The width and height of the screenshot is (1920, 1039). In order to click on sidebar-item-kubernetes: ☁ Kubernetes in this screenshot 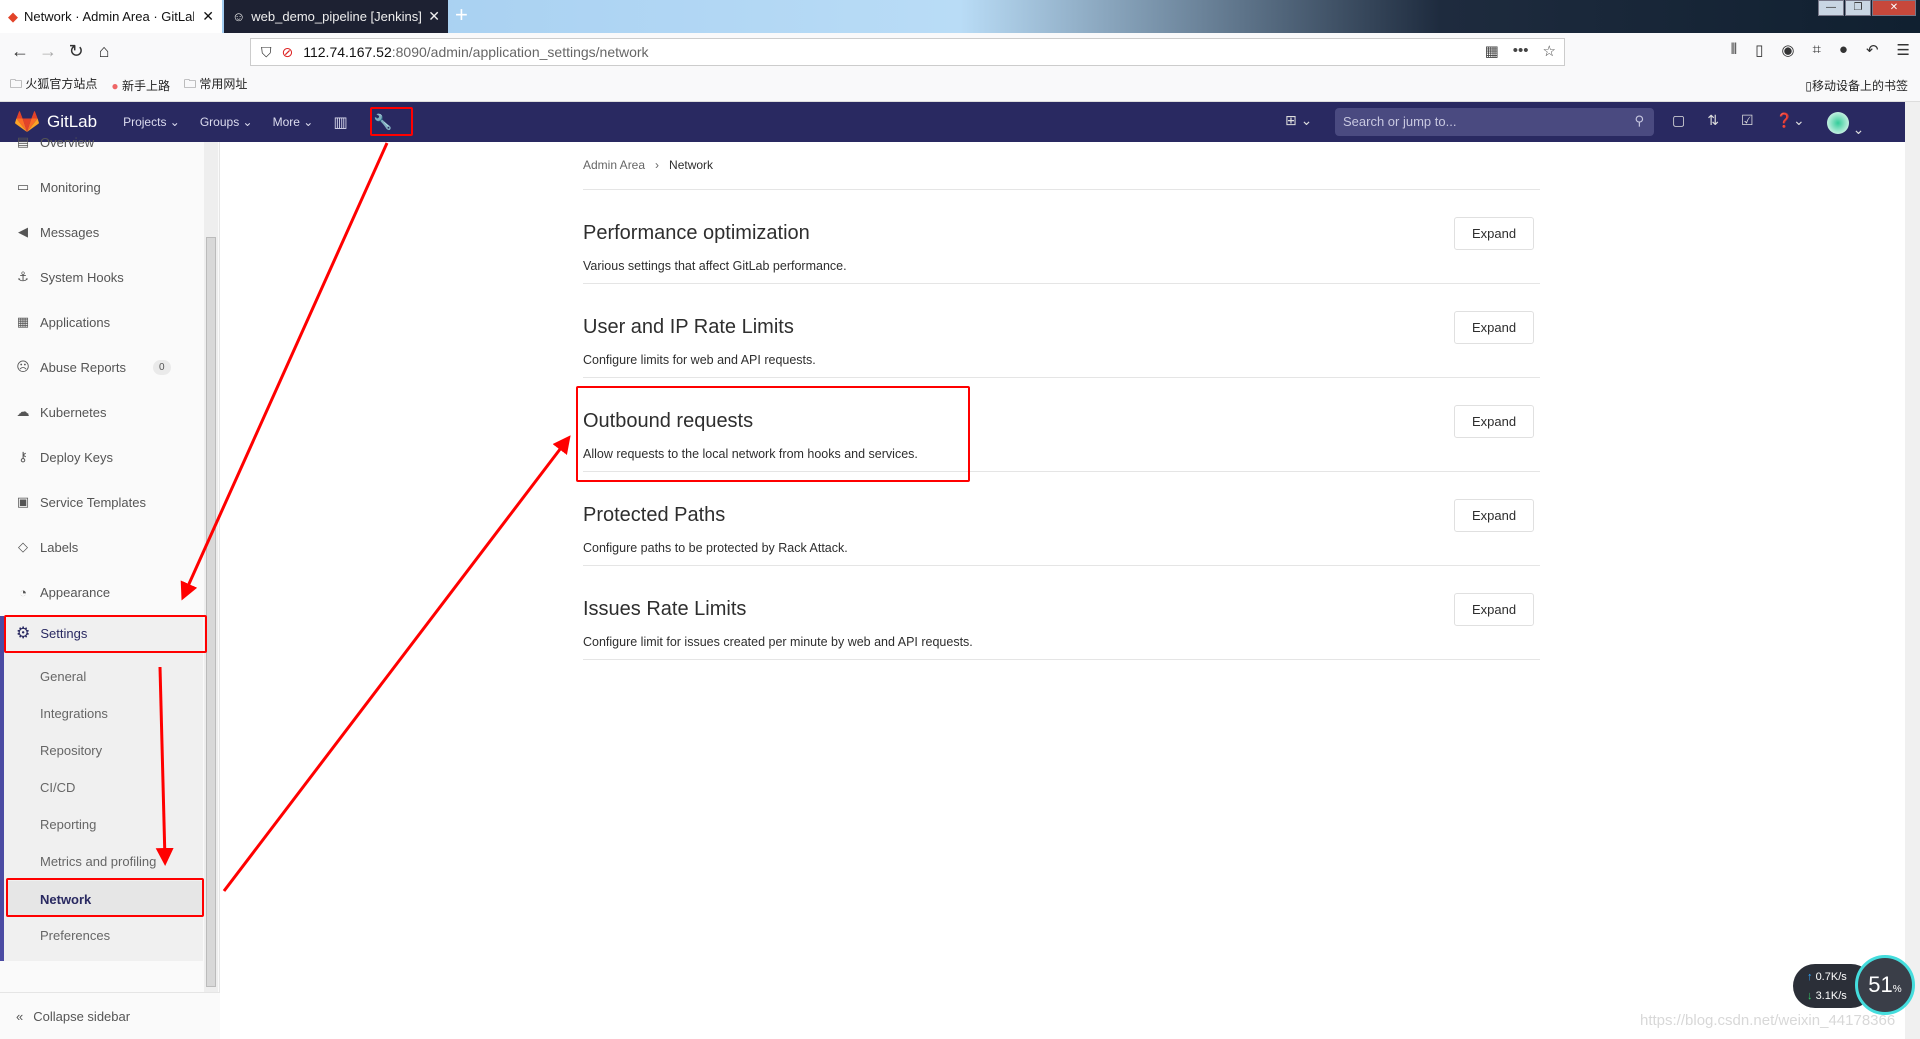, I will do `click(61, 412)`.